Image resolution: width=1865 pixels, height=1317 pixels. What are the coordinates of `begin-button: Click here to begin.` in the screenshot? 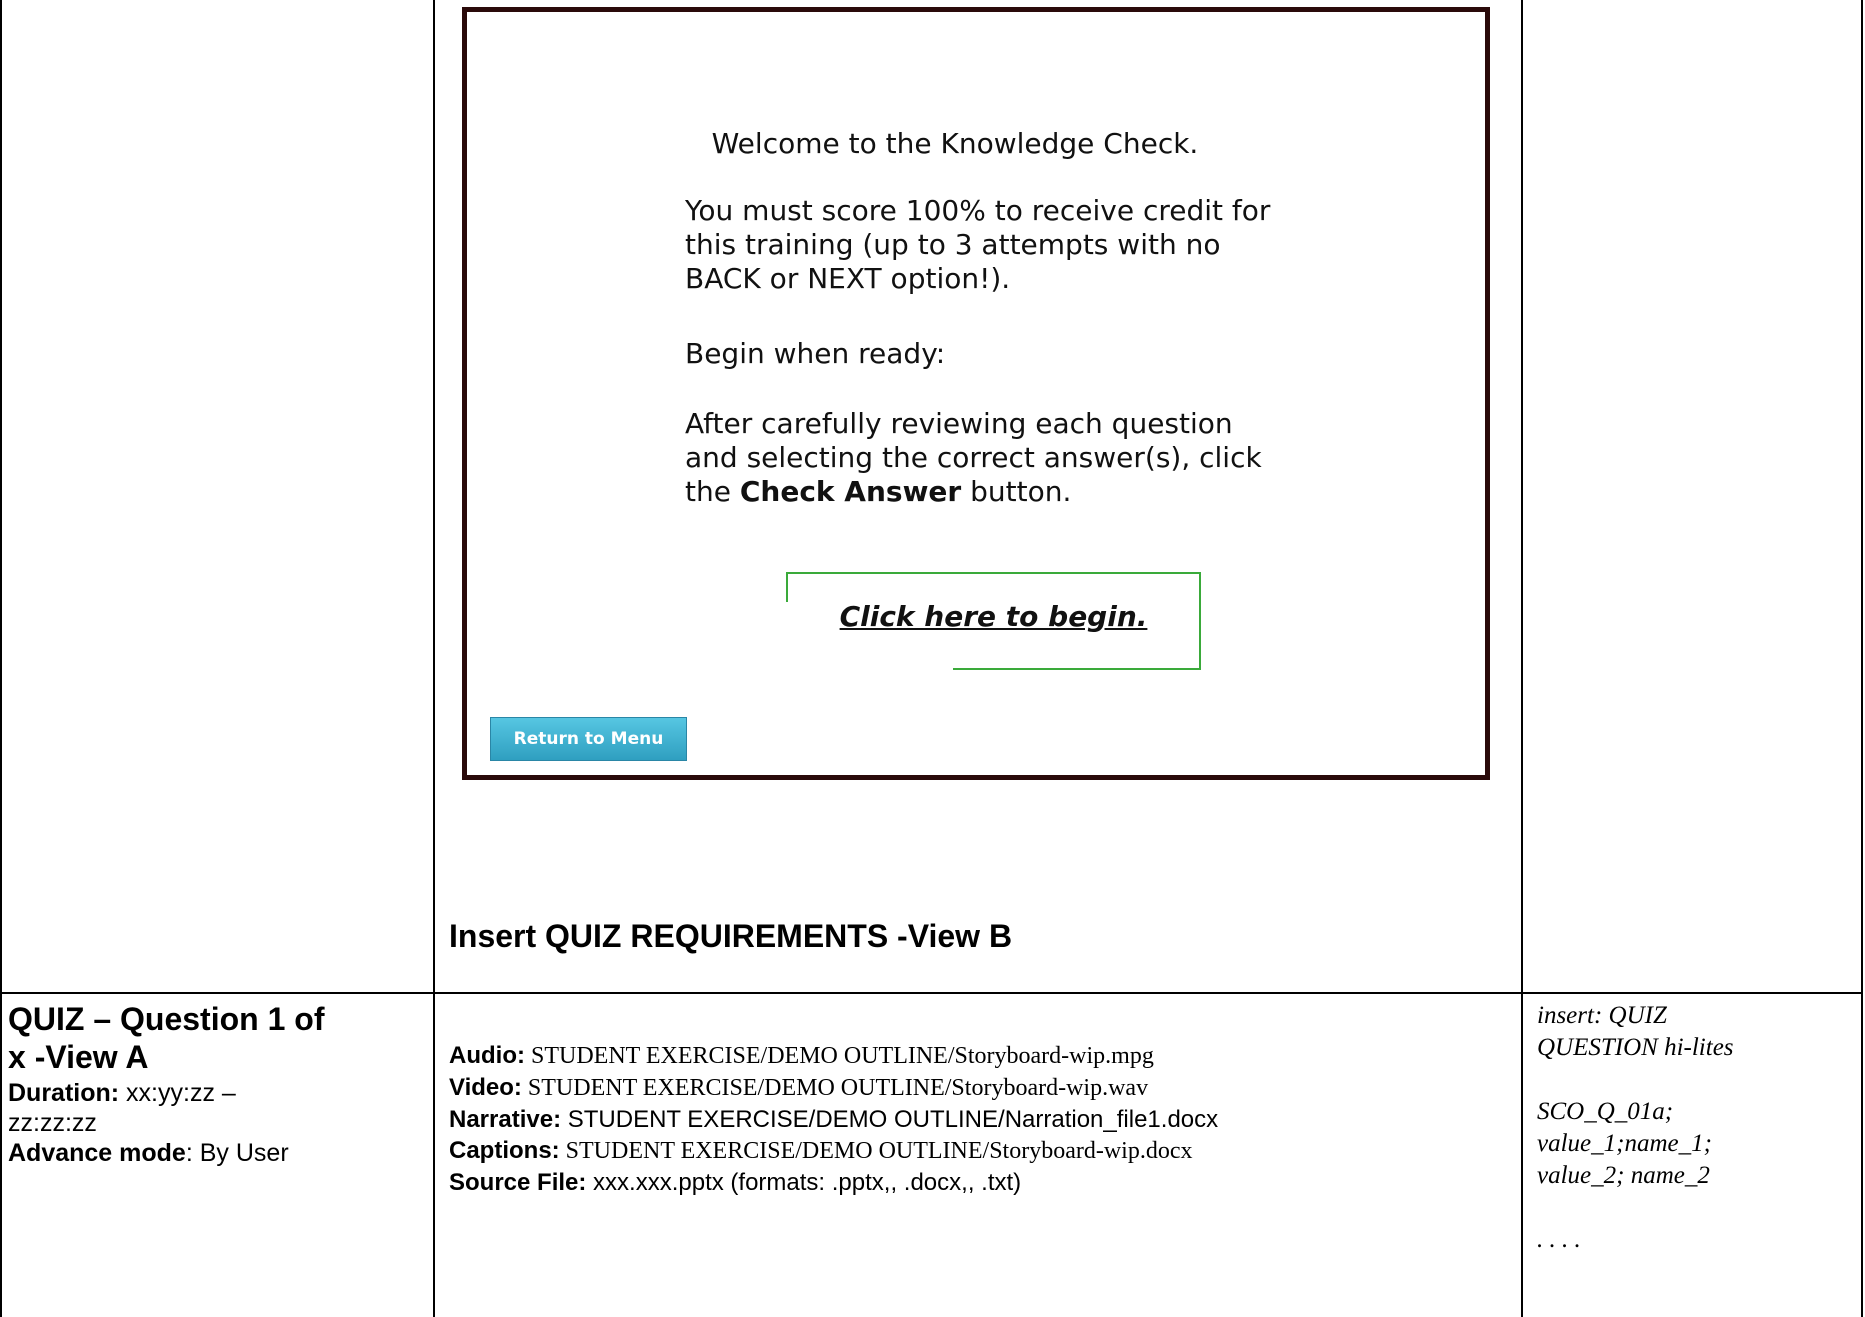 It's located at (993, 621).